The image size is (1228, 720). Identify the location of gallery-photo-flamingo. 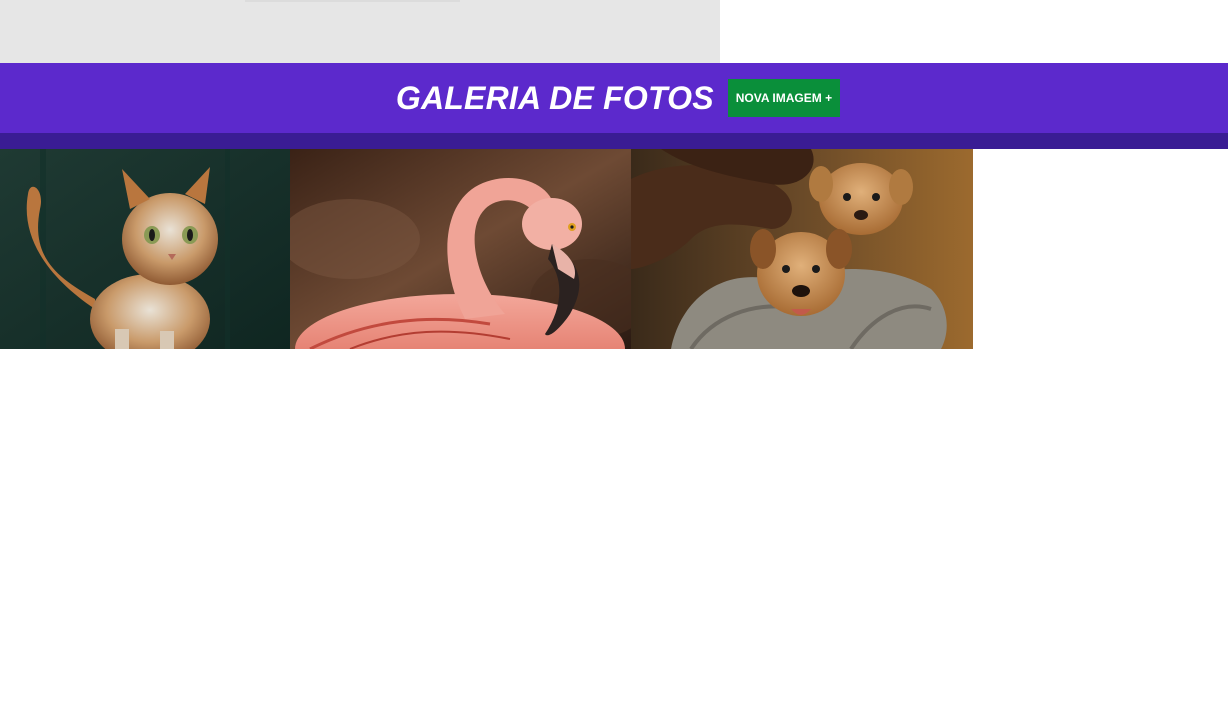
(460, 249).